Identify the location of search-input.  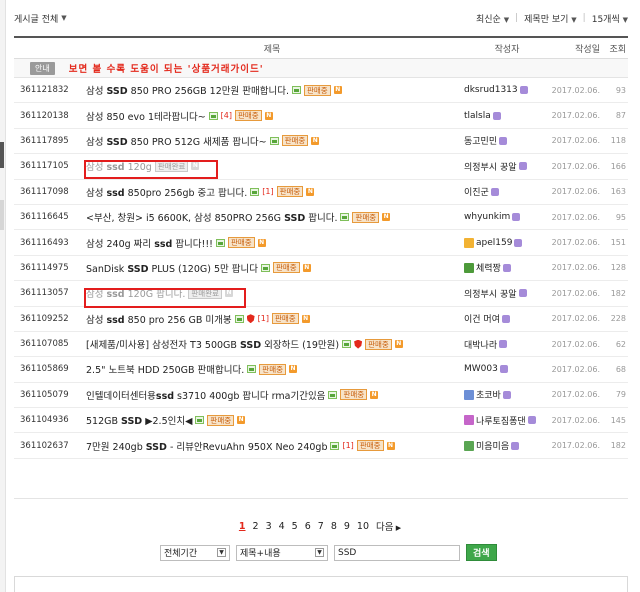
(397, 552).